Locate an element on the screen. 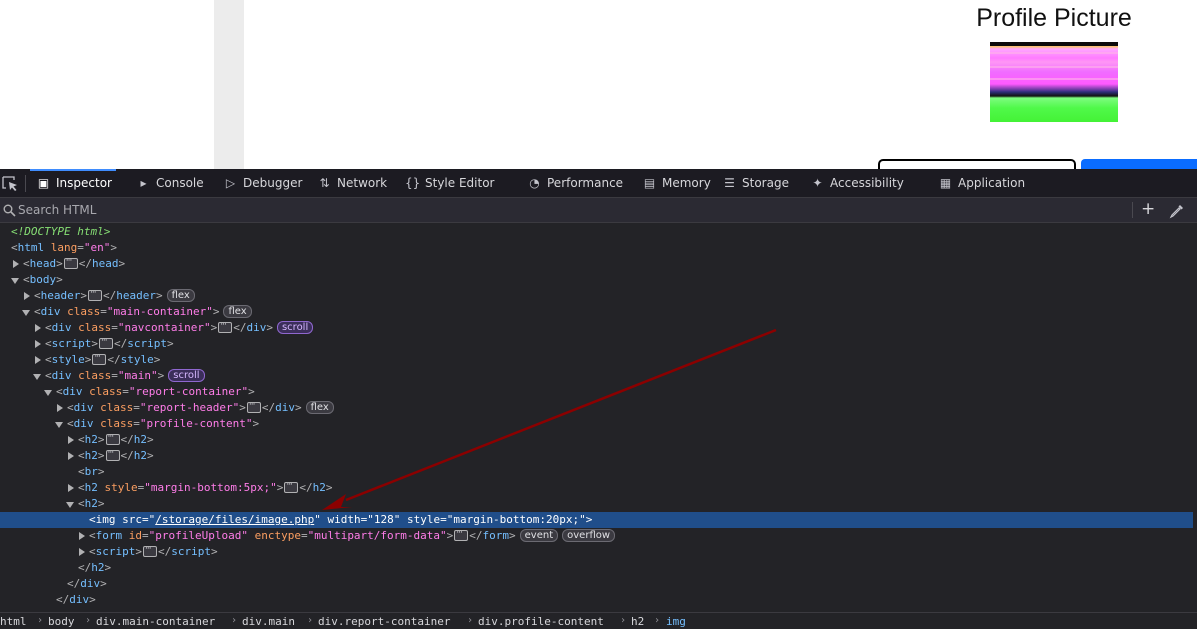 This screenshot has height=629, width=1197. breadcrumb-main-container: div.main-container is located at coordinates (155, 621).